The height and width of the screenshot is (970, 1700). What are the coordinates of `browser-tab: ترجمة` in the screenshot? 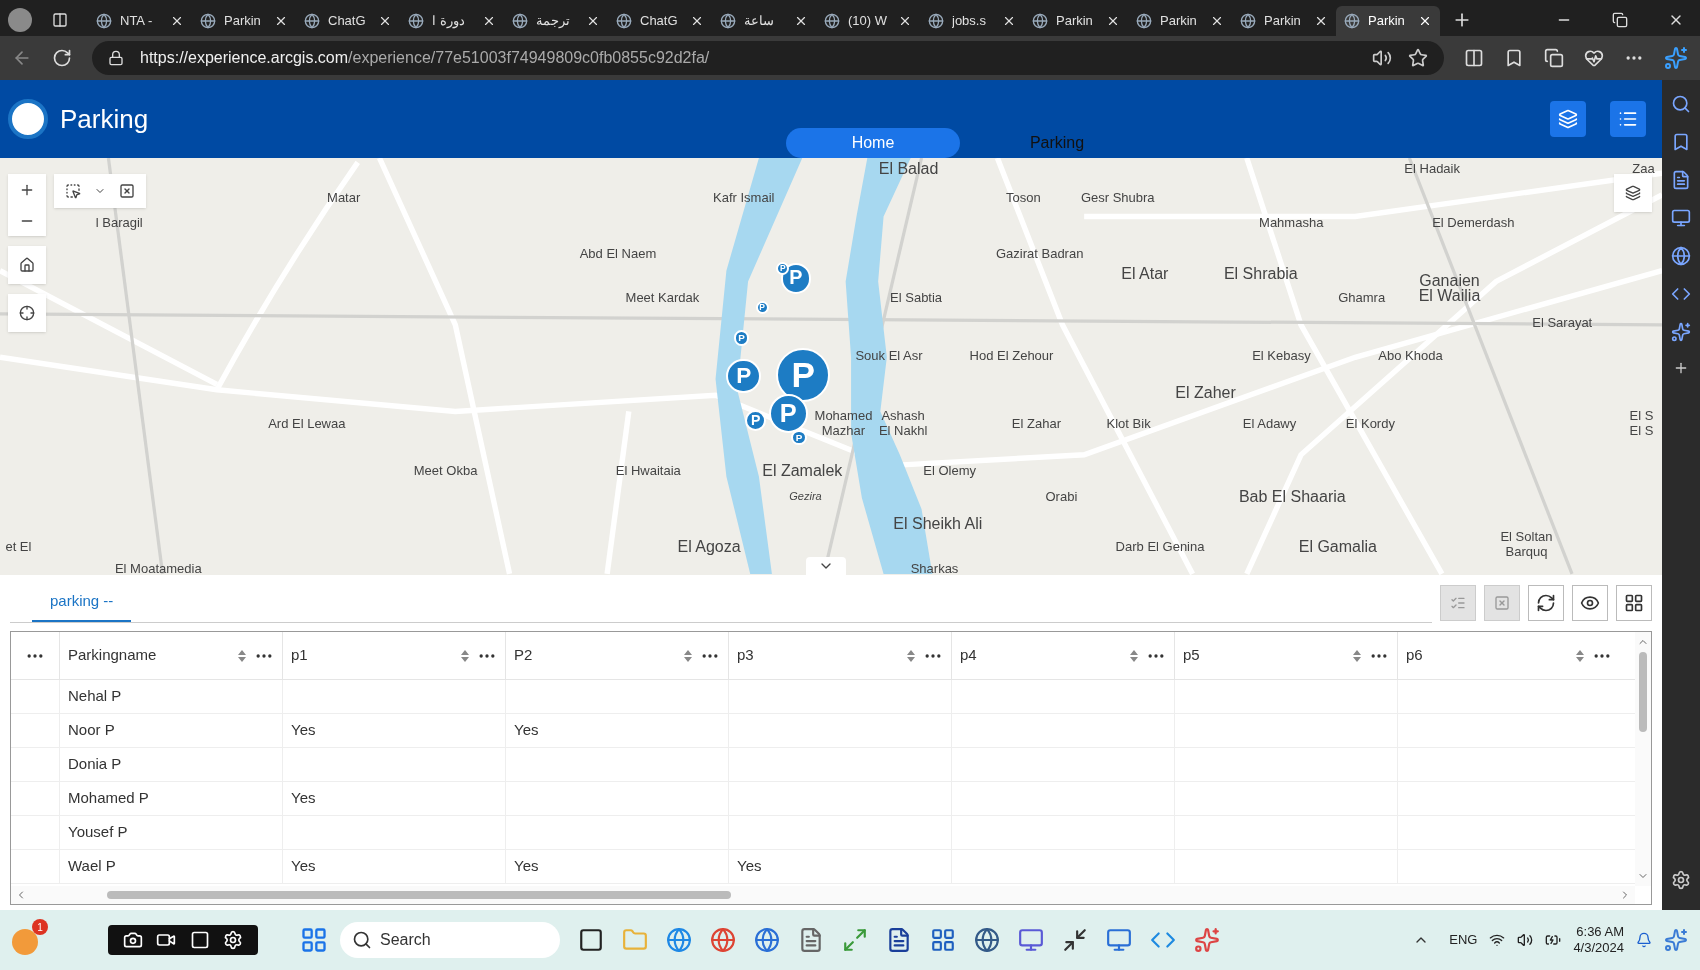 It's located at (556, 21).